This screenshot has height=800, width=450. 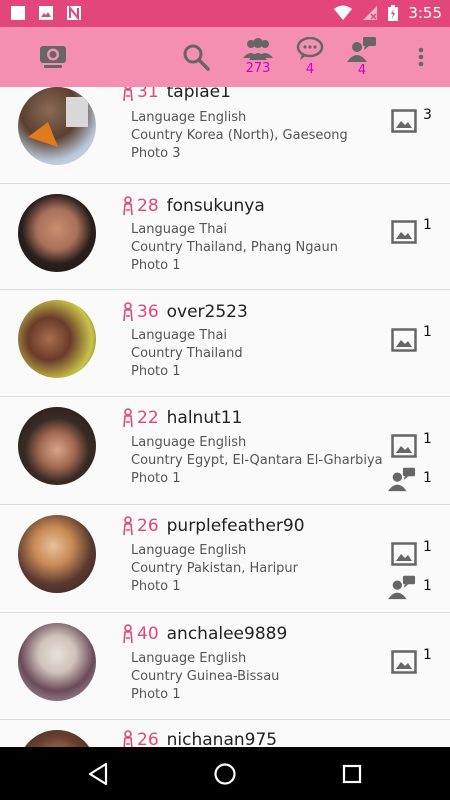 I want to click on battery-charging-icon, so click(x=393, y=13).